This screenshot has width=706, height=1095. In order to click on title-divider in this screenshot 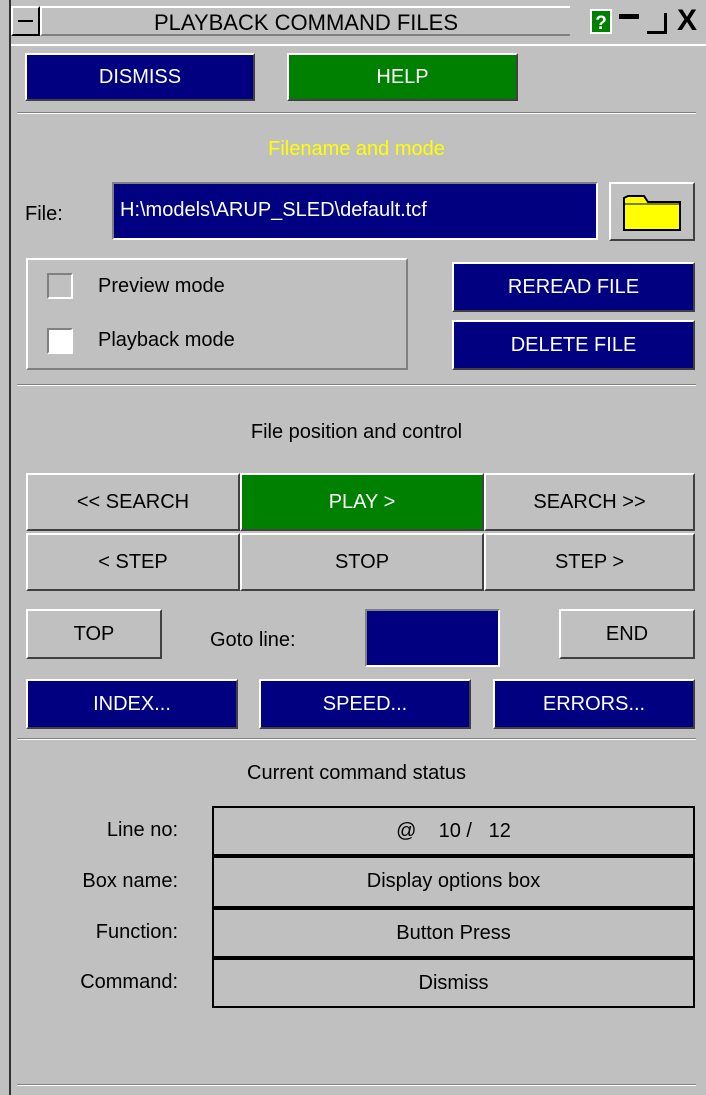, I will do `click(358, 45)`.